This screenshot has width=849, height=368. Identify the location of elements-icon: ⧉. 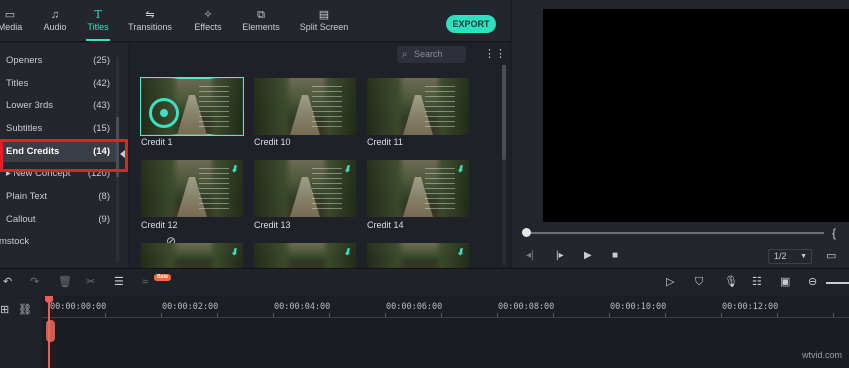
(261, 15).